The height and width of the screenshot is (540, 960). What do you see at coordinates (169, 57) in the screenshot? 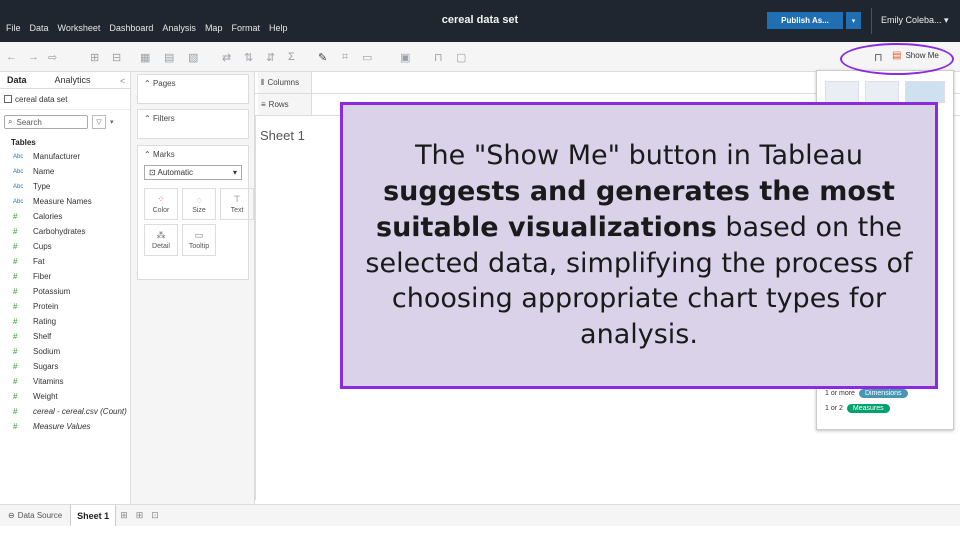
I see `duplicate-icon: ▤` at bounding box center [169, 57].